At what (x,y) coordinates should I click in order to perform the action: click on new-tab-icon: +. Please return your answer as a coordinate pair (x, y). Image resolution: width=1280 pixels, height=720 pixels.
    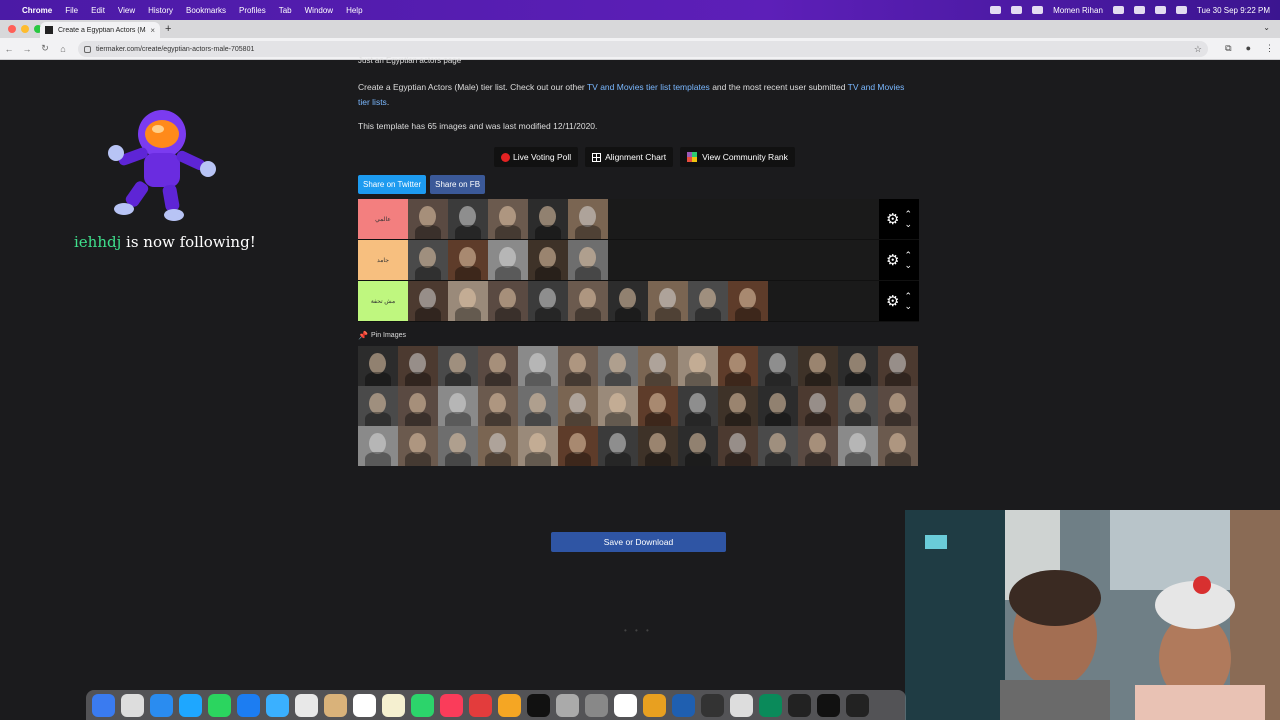
    Looking at the image, I should click on (168, 29).